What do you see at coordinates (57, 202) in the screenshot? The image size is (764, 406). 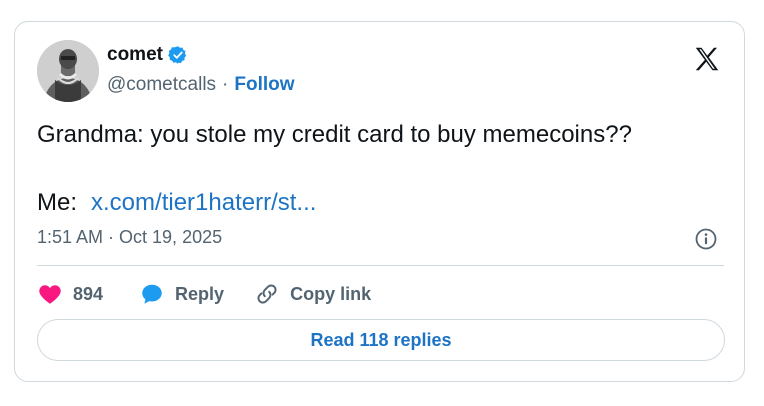 I see `tweet-text-prefix: Me:` at bounding box center [57, 202].